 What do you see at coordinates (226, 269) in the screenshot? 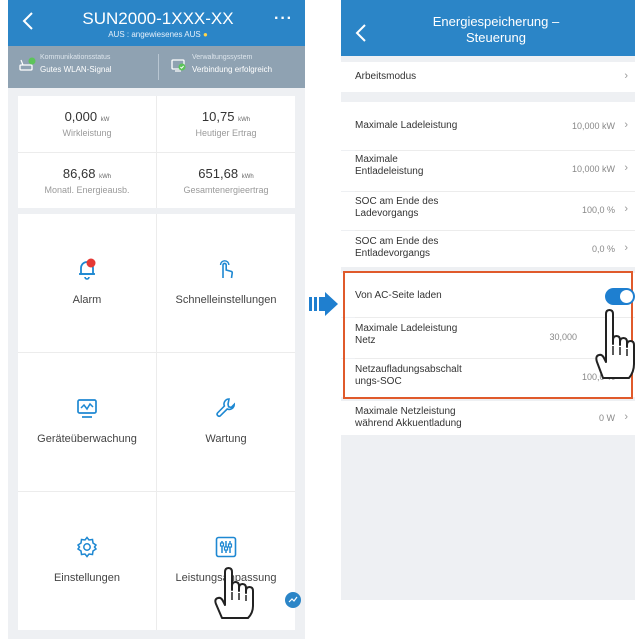
I see `quick-settings-hand-icon` at bounding box center [226, 269].